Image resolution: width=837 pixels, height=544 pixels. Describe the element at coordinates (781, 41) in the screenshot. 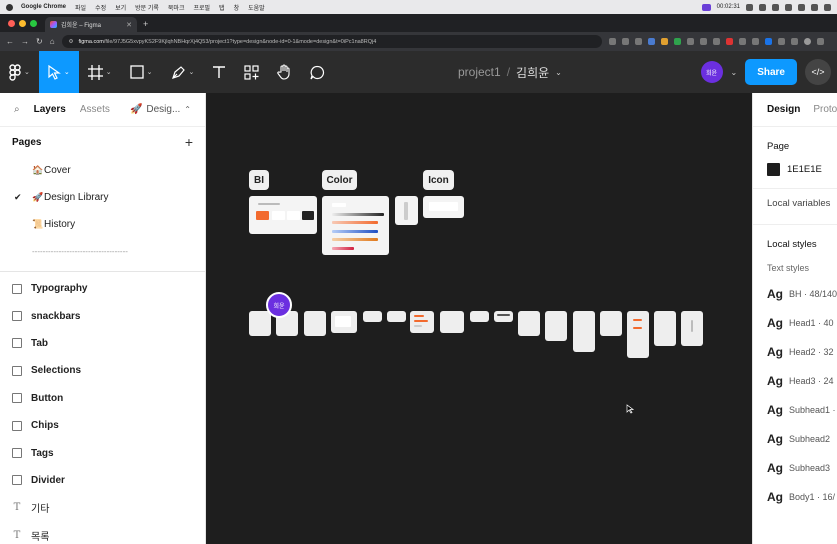

I see `puzzle-icon` at that location.